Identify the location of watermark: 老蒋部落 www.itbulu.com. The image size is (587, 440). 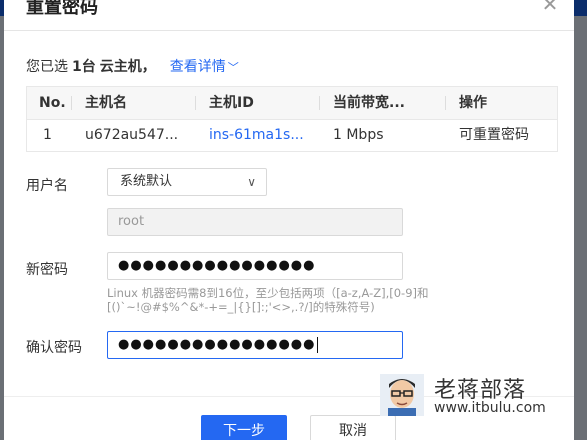
(481, 397).